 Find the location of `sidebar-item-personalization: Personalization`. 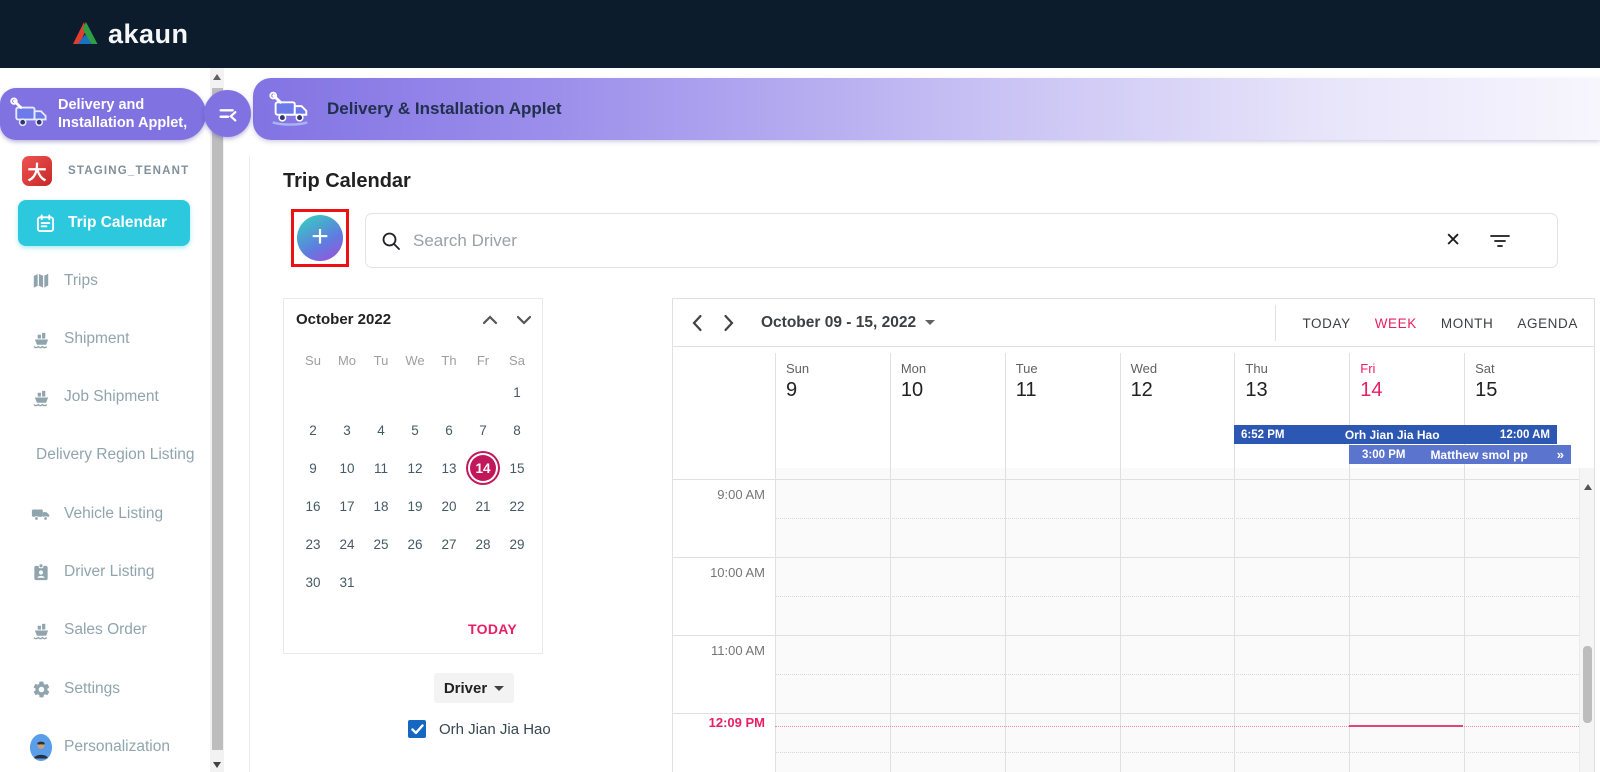

sidebar-item-personalization: Personalization is located at coordinates (105, 747).